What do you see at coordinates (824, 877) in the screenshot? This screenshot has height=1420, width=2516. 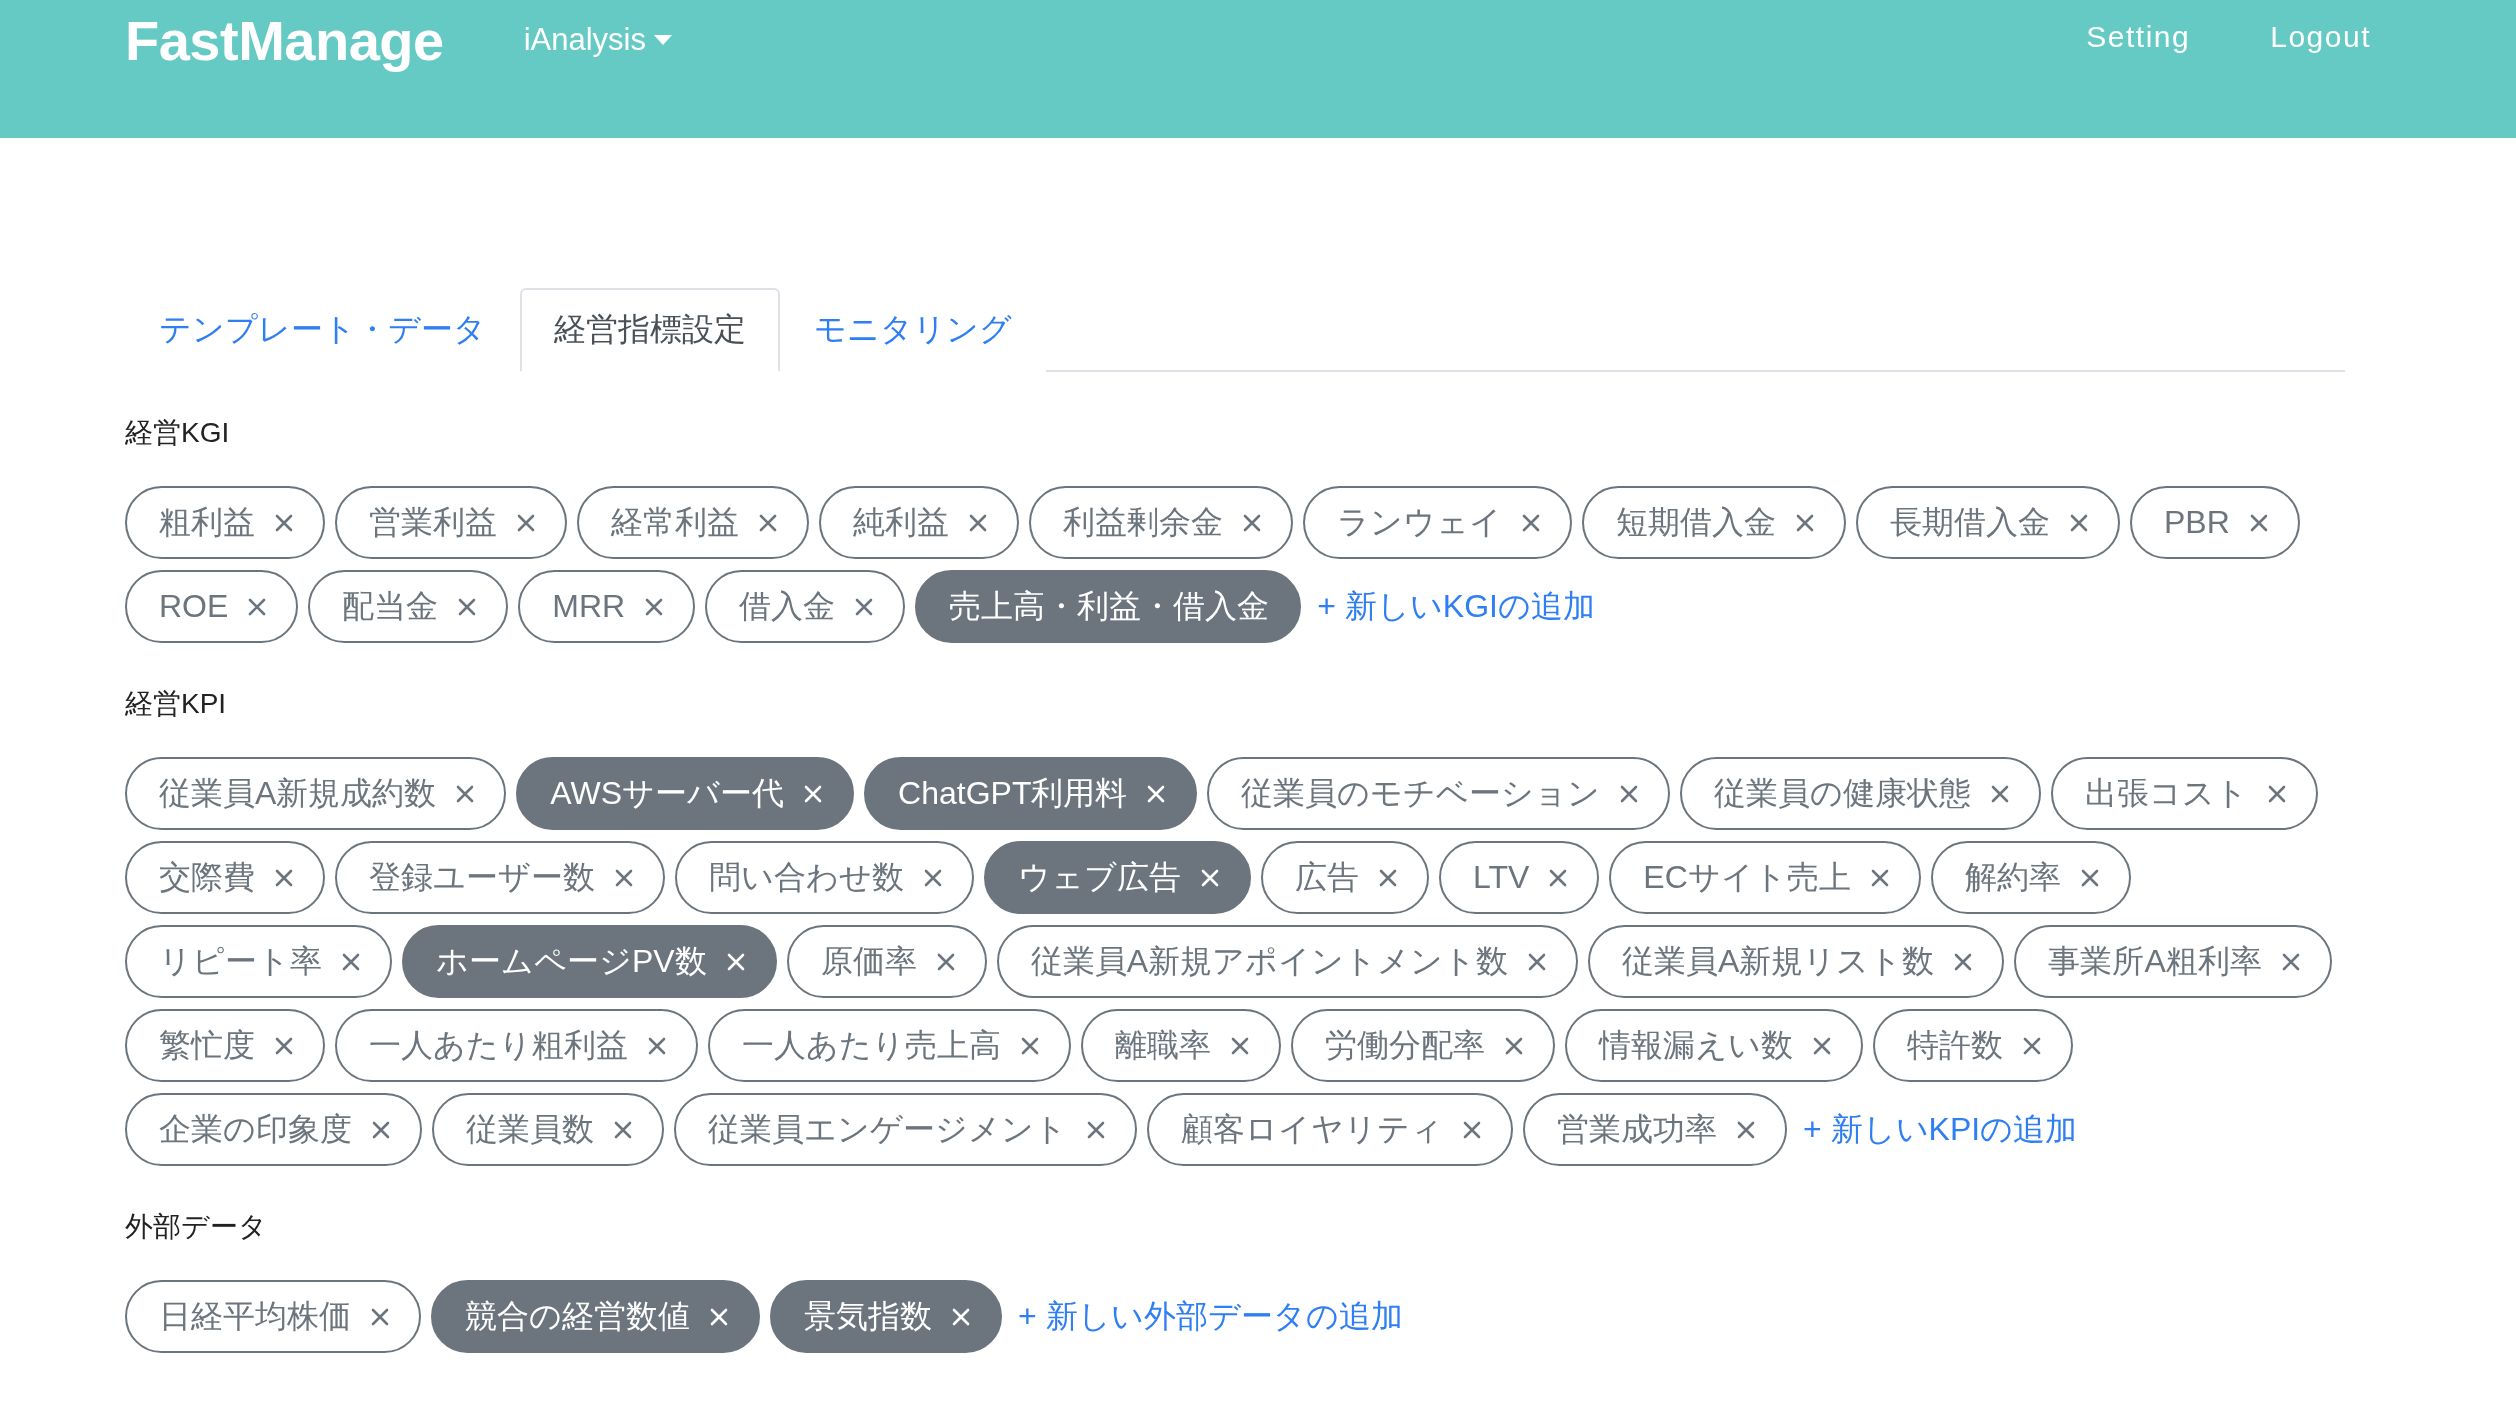 I see `tag-chip: 問い合わせ数` at bounding box center [824, 877].